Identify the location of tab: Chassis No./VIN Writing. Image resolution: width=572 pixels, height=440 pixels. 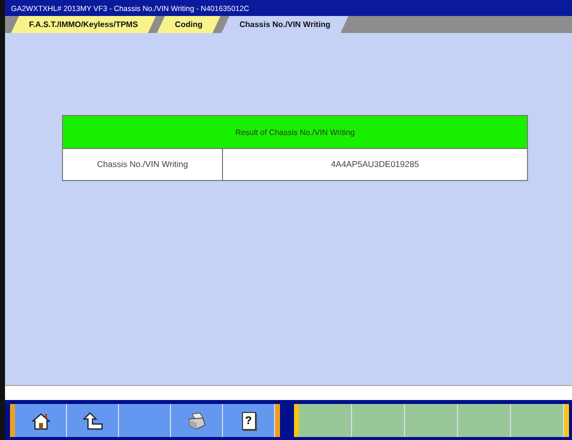
(284, 24).